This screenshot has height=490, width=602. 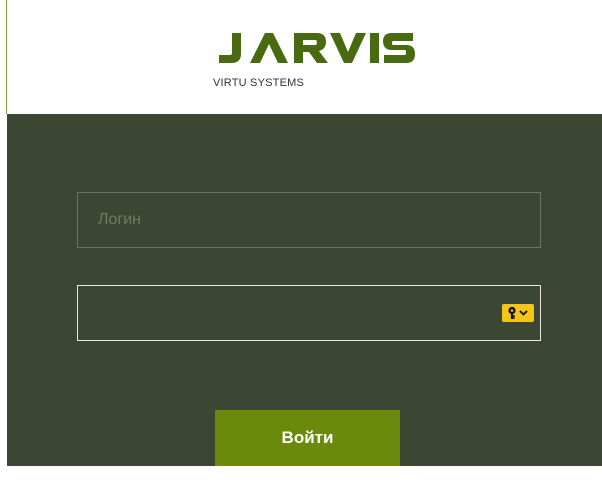 I want to click on password-manager-button, so click(x=518, y=313).